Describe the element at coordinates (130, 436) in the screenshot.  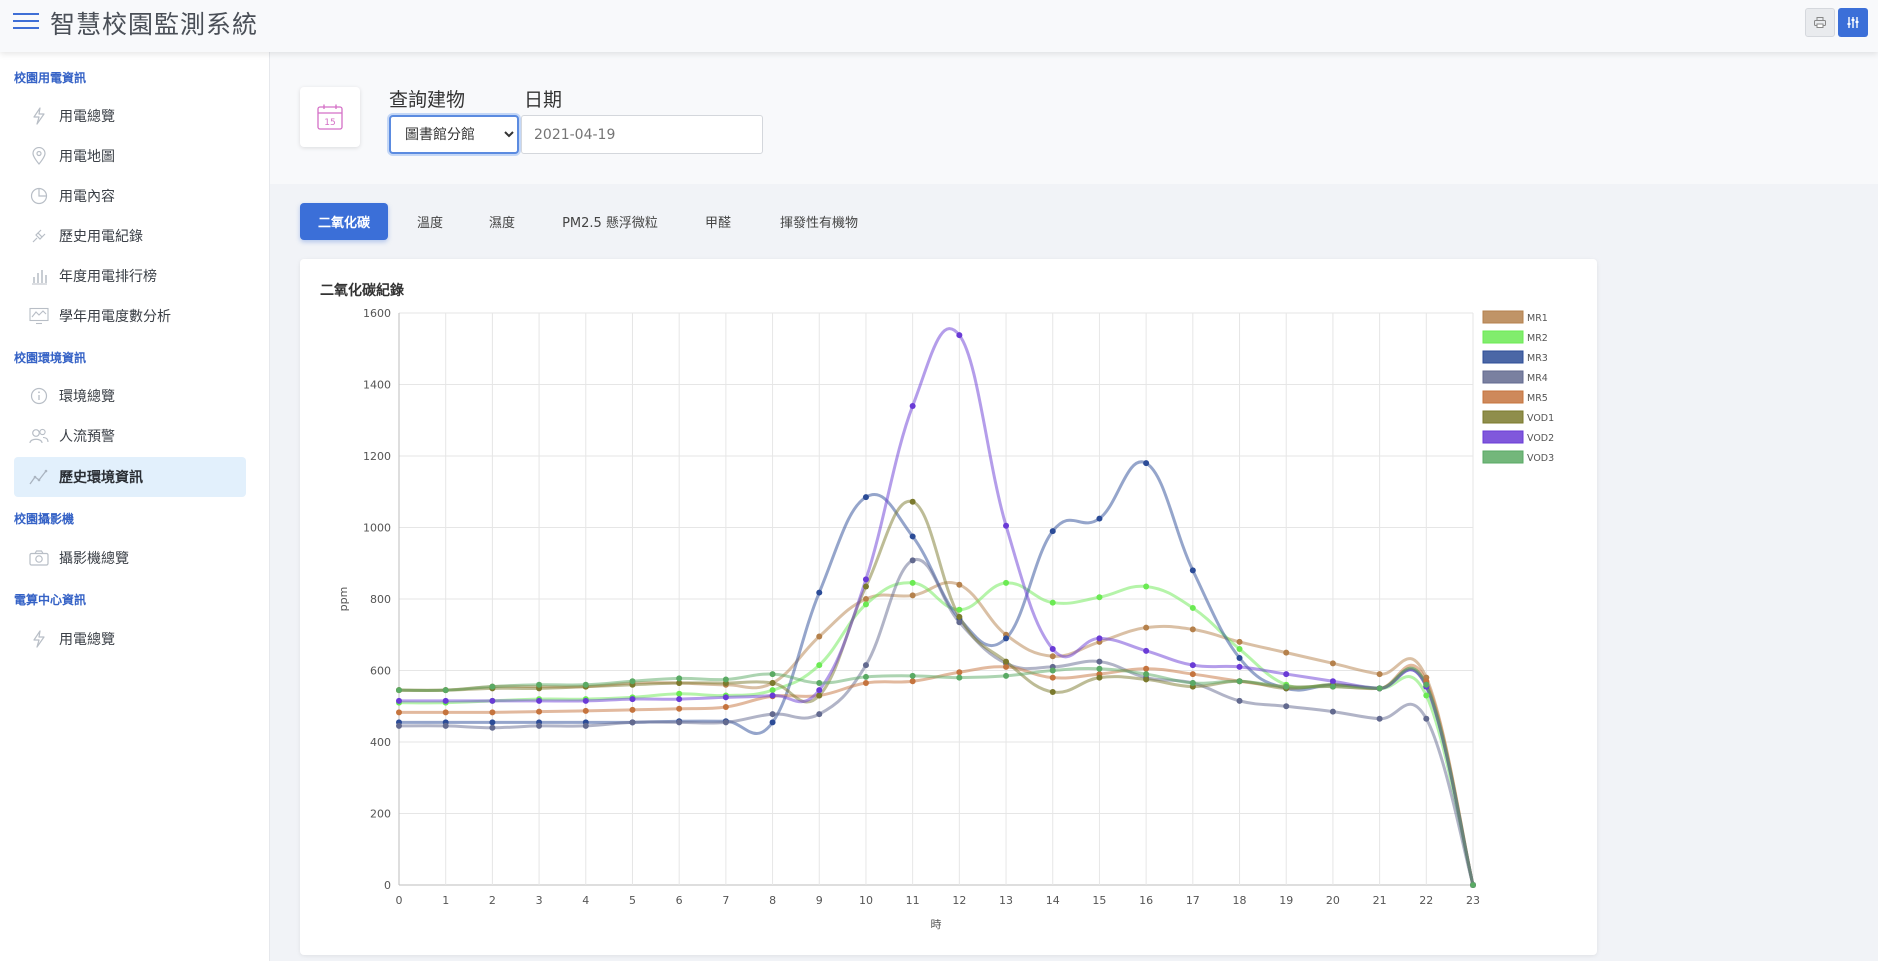
I see `sidebar-item-crowd-warning: 人流預警` at that location.